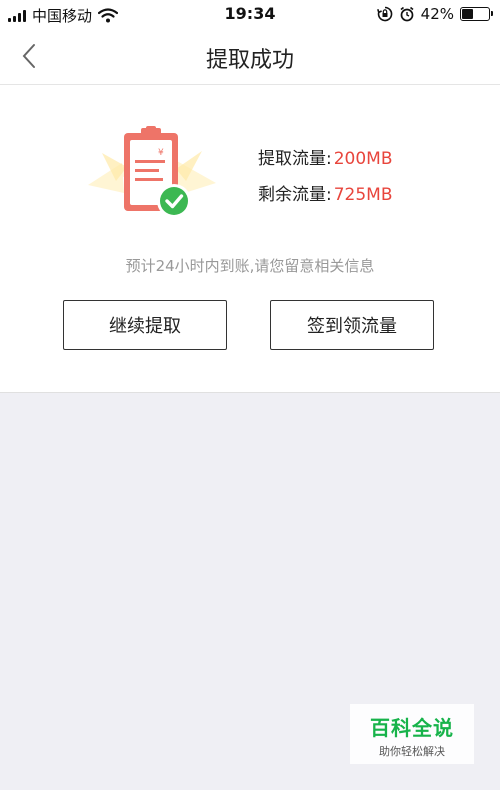 The image size is (500, 790). I want to click on remaining-amount: 剩余流量: 725MB, so click(325, 192).